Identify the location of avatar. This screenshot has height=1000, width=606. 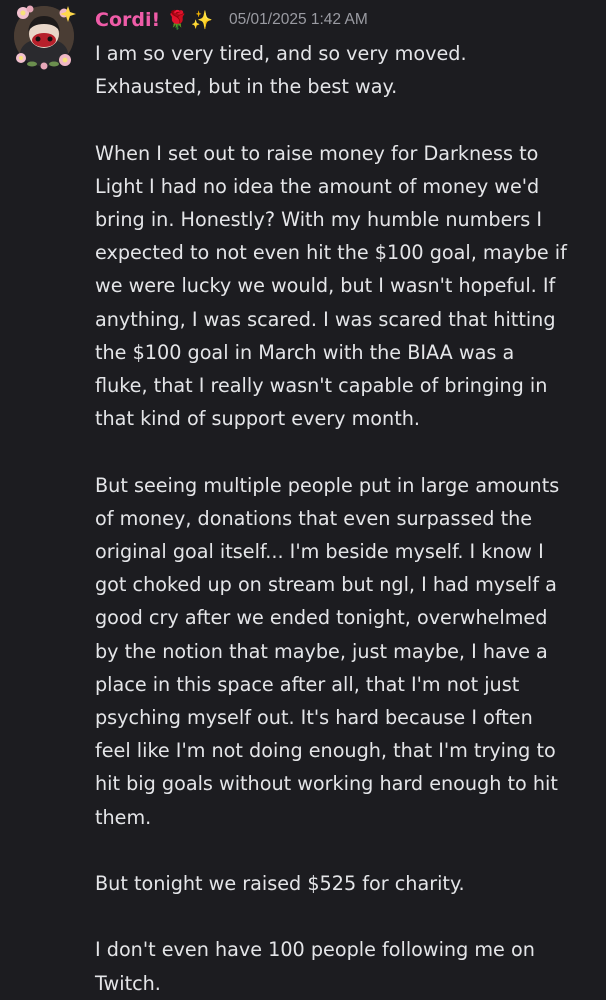
(44, 36).